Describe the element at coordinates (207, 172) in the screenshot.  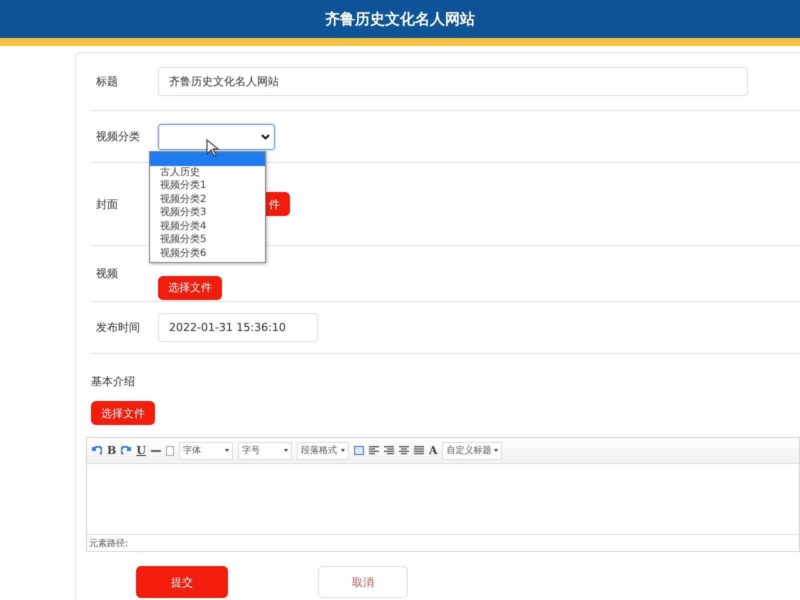
I see `dropdown-option: 古人历史` at that location.